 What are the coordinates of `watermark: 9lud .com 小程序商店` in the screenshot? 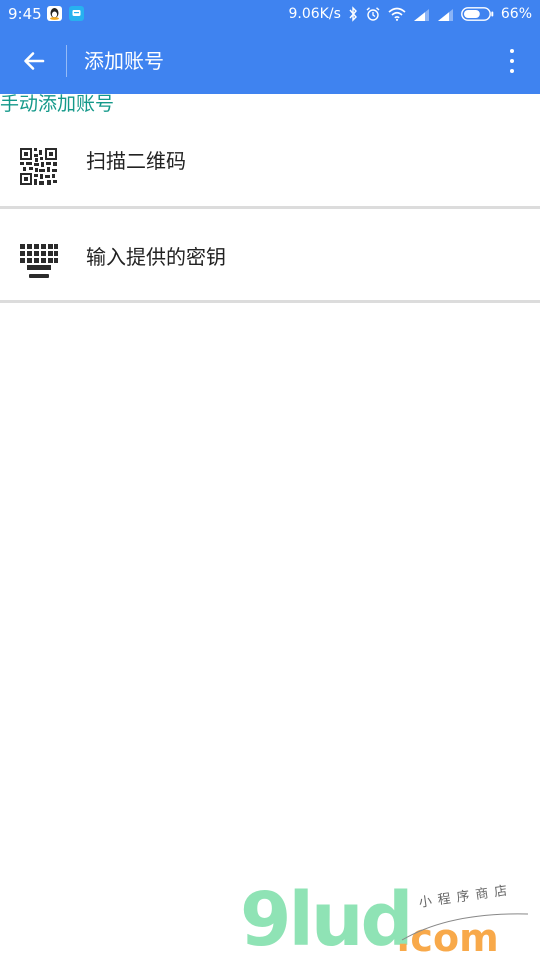 It's located at (386, 920).